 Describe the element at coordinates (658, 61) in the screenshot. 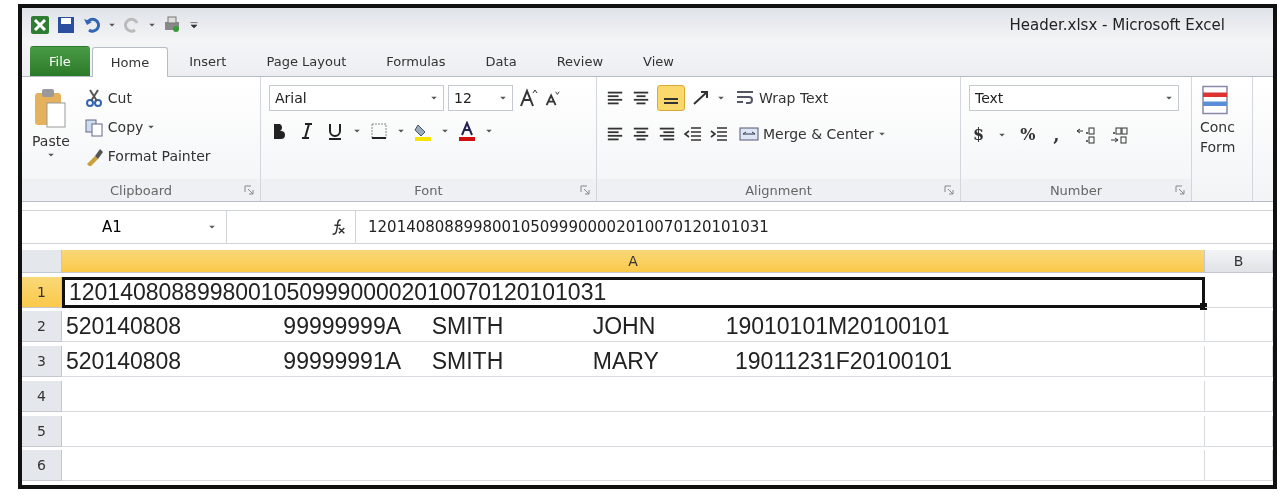

I see `ribbon-tab: View` at that location.